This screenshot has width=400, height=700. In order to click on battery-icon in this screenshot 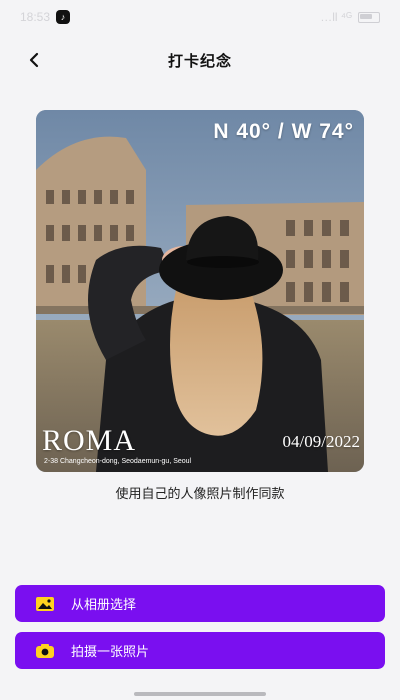, I will do `click(369, 17)`.